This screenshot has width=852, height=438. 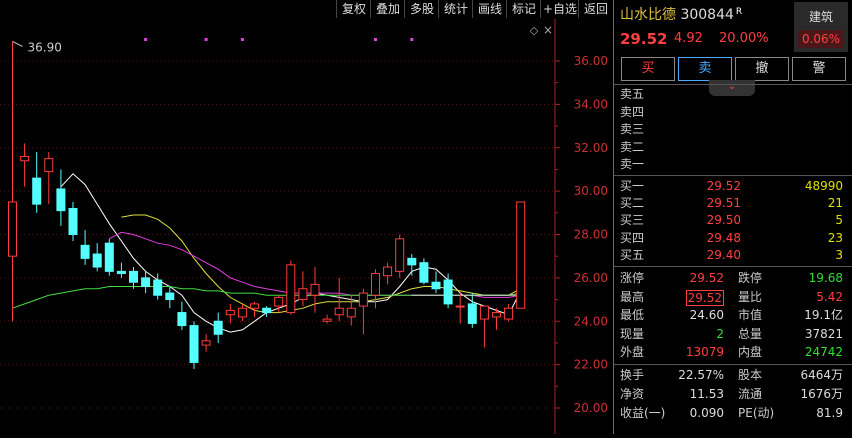 I want to click on bid-row: 买一 29.52 48990, so click(x=733, y=186).